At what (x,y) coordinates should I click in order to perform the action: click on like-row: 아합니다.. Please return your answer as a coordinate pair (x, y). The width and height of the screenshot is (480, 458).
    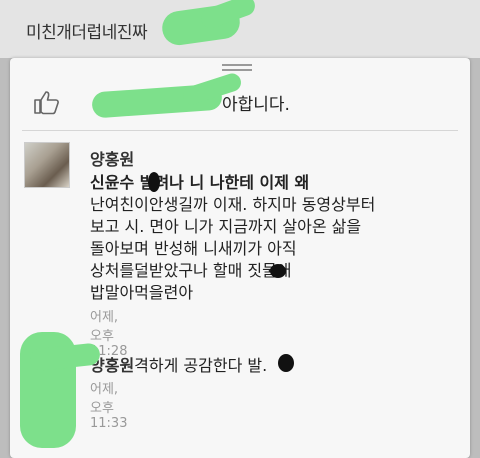
    Looking at the image, I should click on (242, 95).